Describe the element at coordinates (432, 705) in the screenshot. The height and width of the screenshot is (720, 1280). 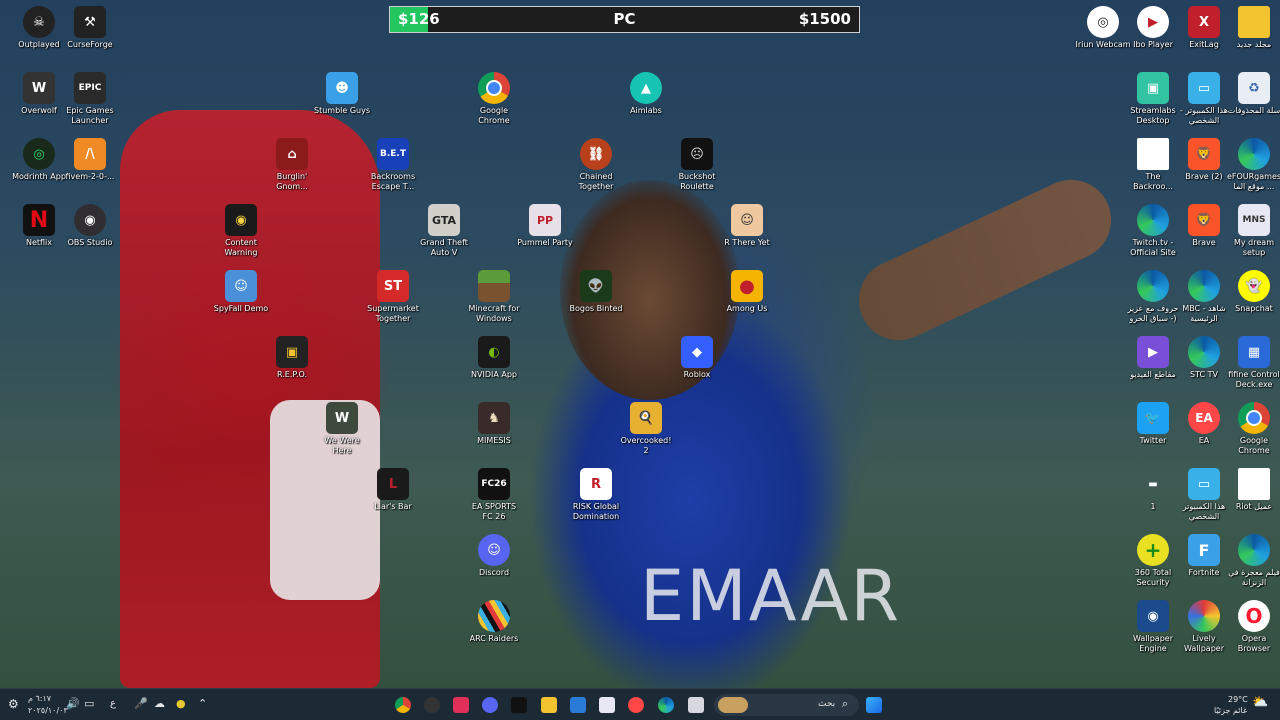
I see `taskbar-steam-icon` at that location.